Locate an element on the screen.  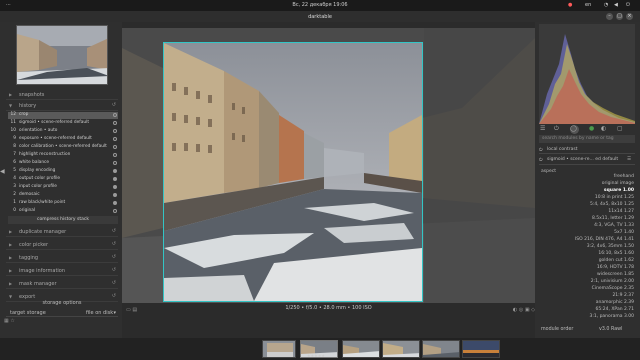
module-sigmoid: ⏻ sigmoid • scene-re... ed default ☰ is located at coordinates (587, 160).